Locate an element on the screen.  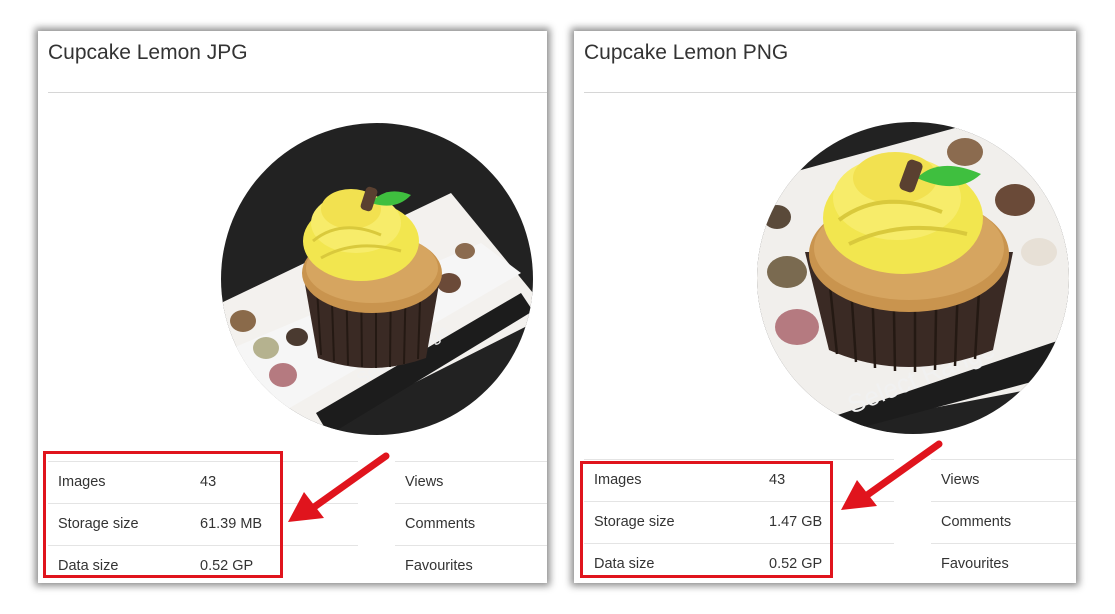
stat-row-storage-size: Storage size 1.47 GB is located at coordinates (739, 522).